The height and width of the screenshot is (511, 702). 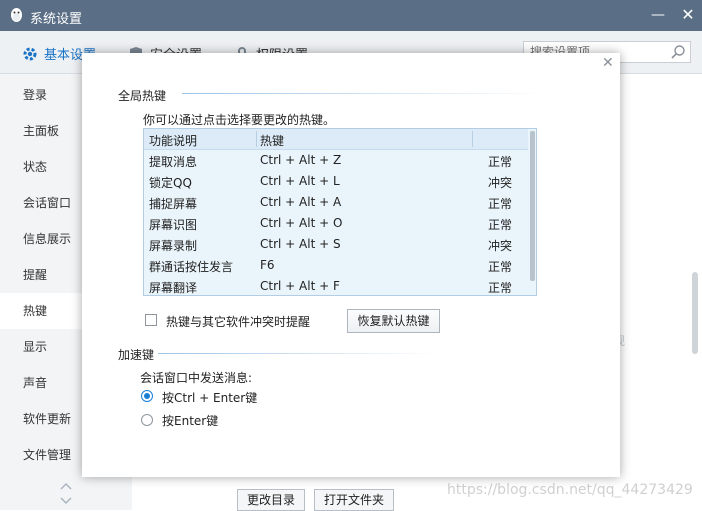 I want to click on restore-default-hotkeys-button: 恢复默认热键, so click(x=393, y=321).